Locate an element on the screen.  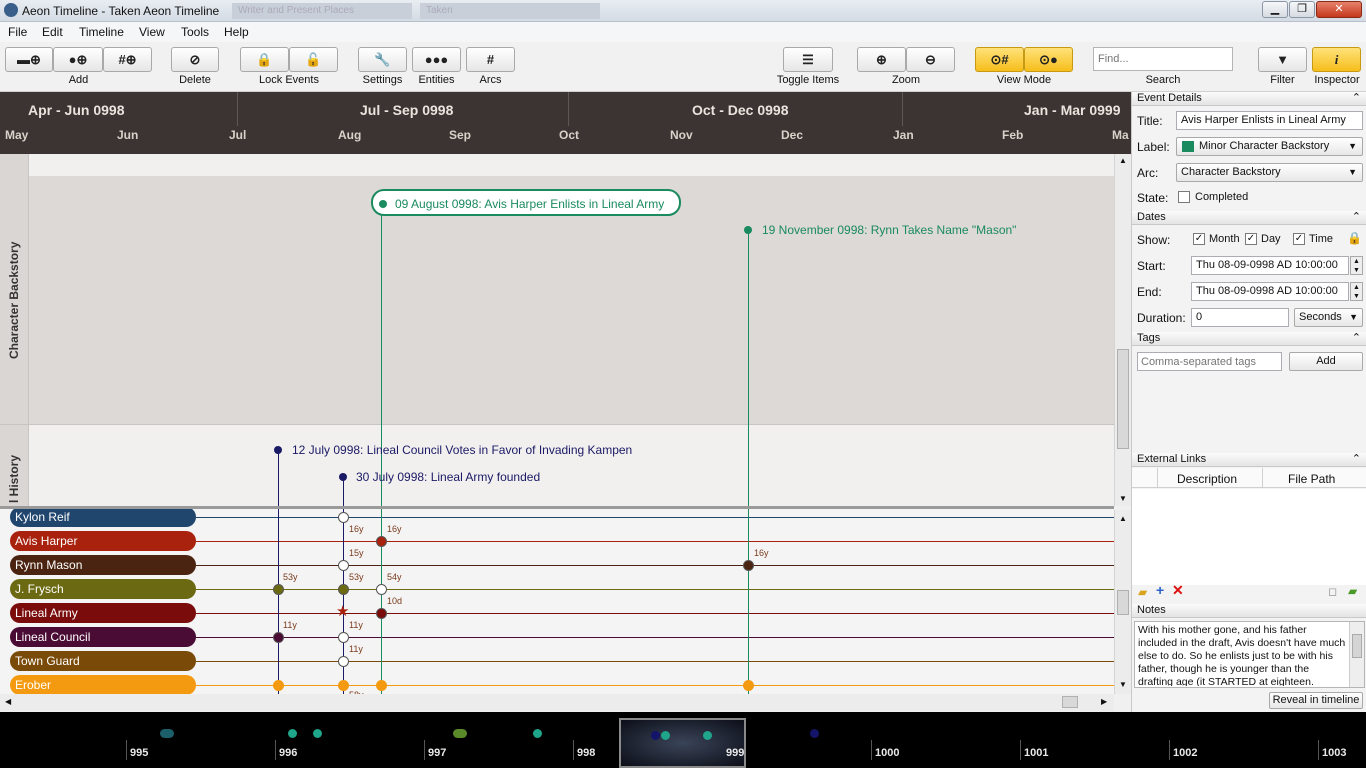
scroll-left-icon: ◀ is located at coordinates (8, 701).